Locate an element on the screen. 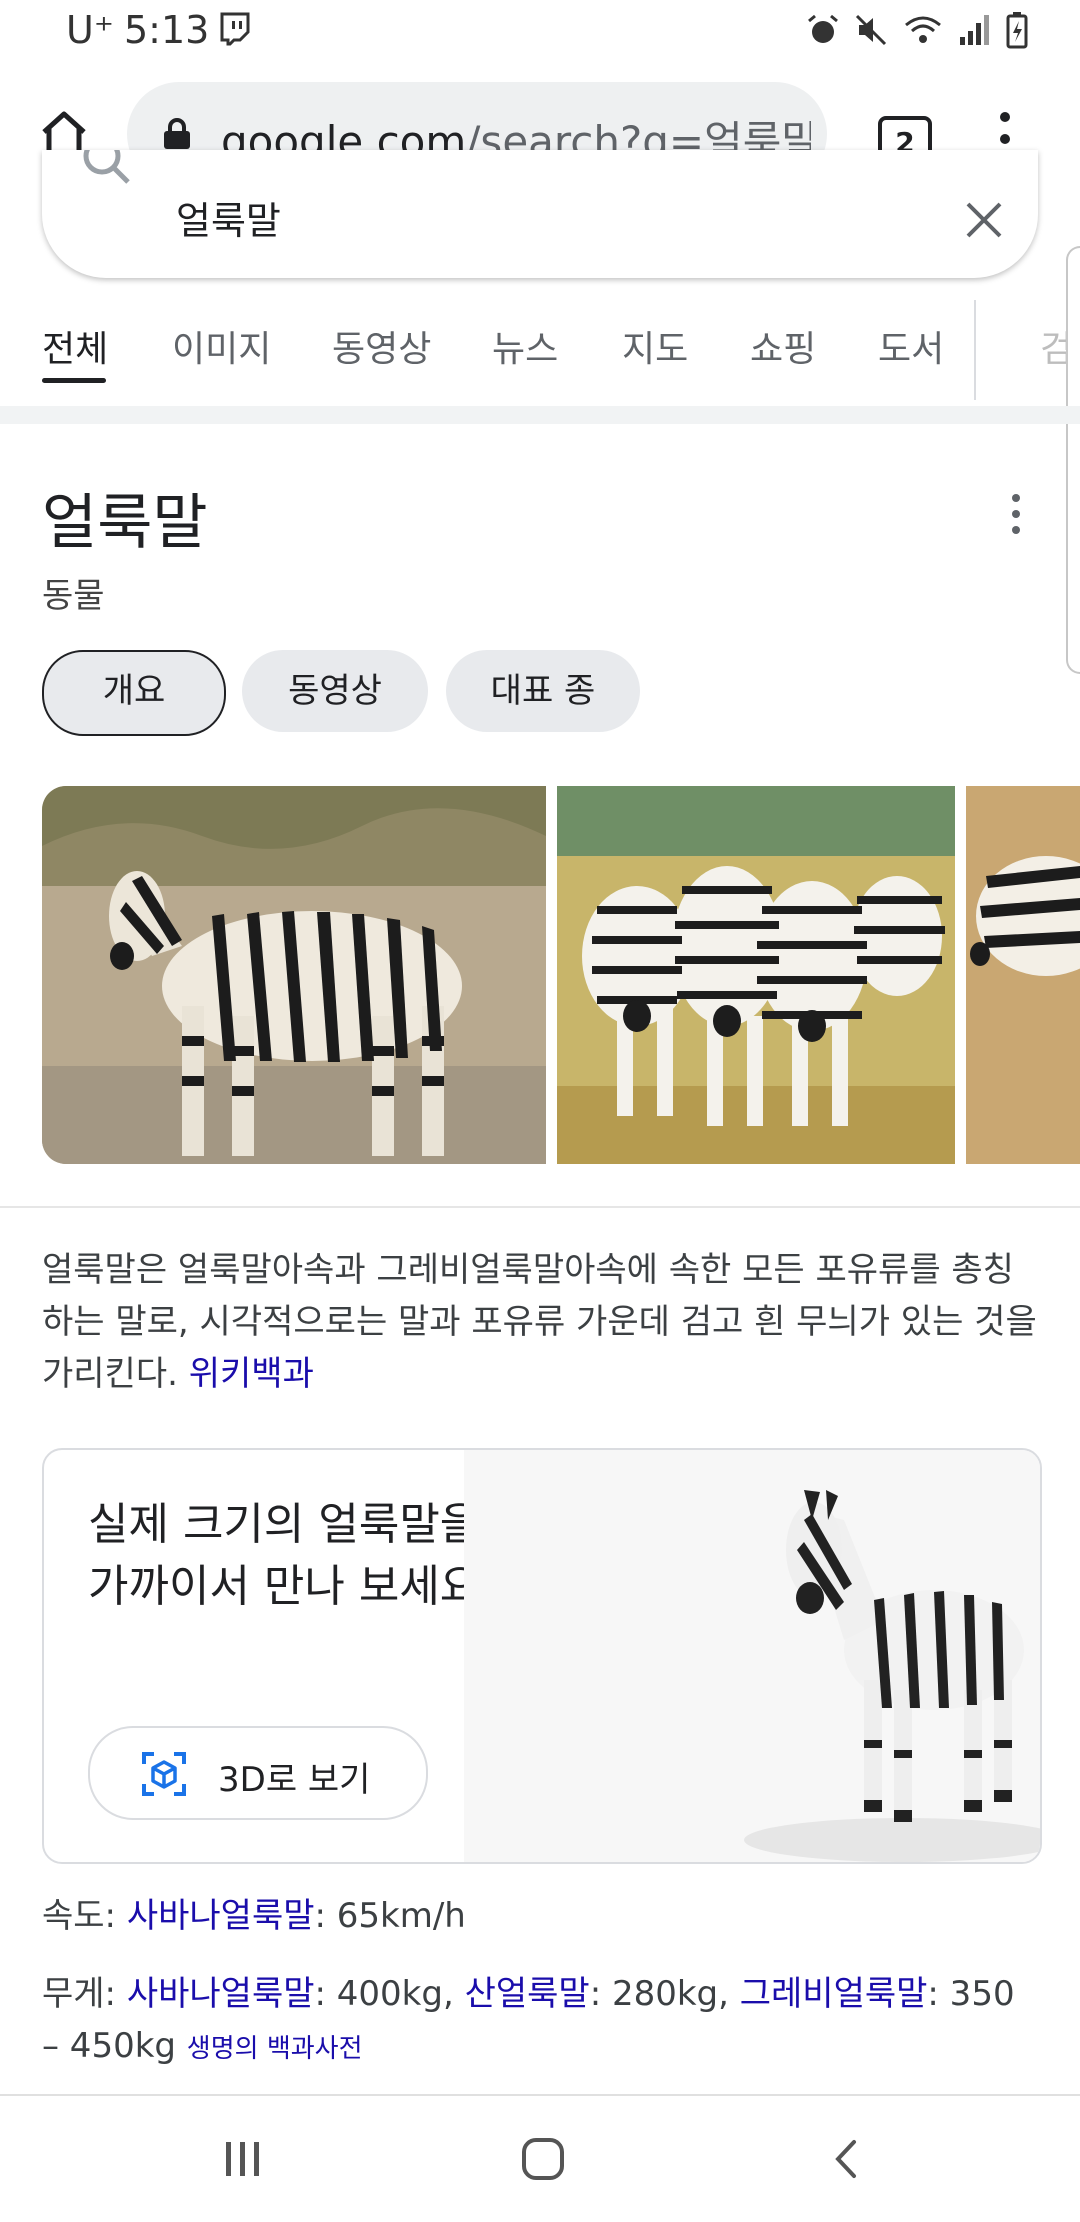 The height and width of the screenshot is (2222, 1080). tab-news: 뉴스 is located at coordinates (525, 346).